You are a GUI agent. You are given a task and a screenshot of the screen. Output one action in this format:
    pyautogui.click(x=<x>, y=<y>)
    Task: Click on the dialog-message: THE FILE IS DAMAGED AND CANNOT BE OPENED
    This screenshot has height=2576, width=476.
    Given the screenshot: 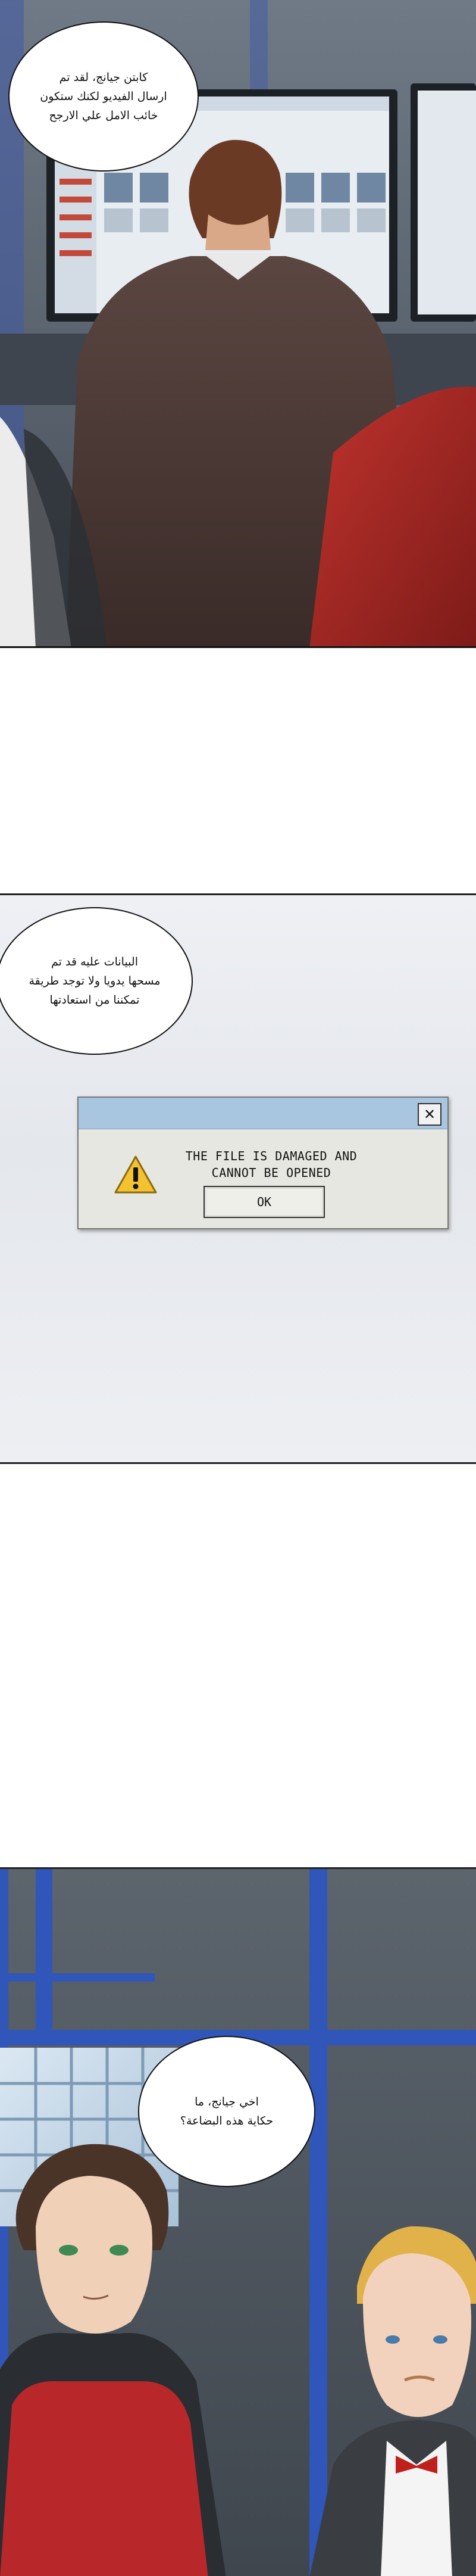 What is the action you would take?
    pyautogui.click(x=271, y=1164)
    